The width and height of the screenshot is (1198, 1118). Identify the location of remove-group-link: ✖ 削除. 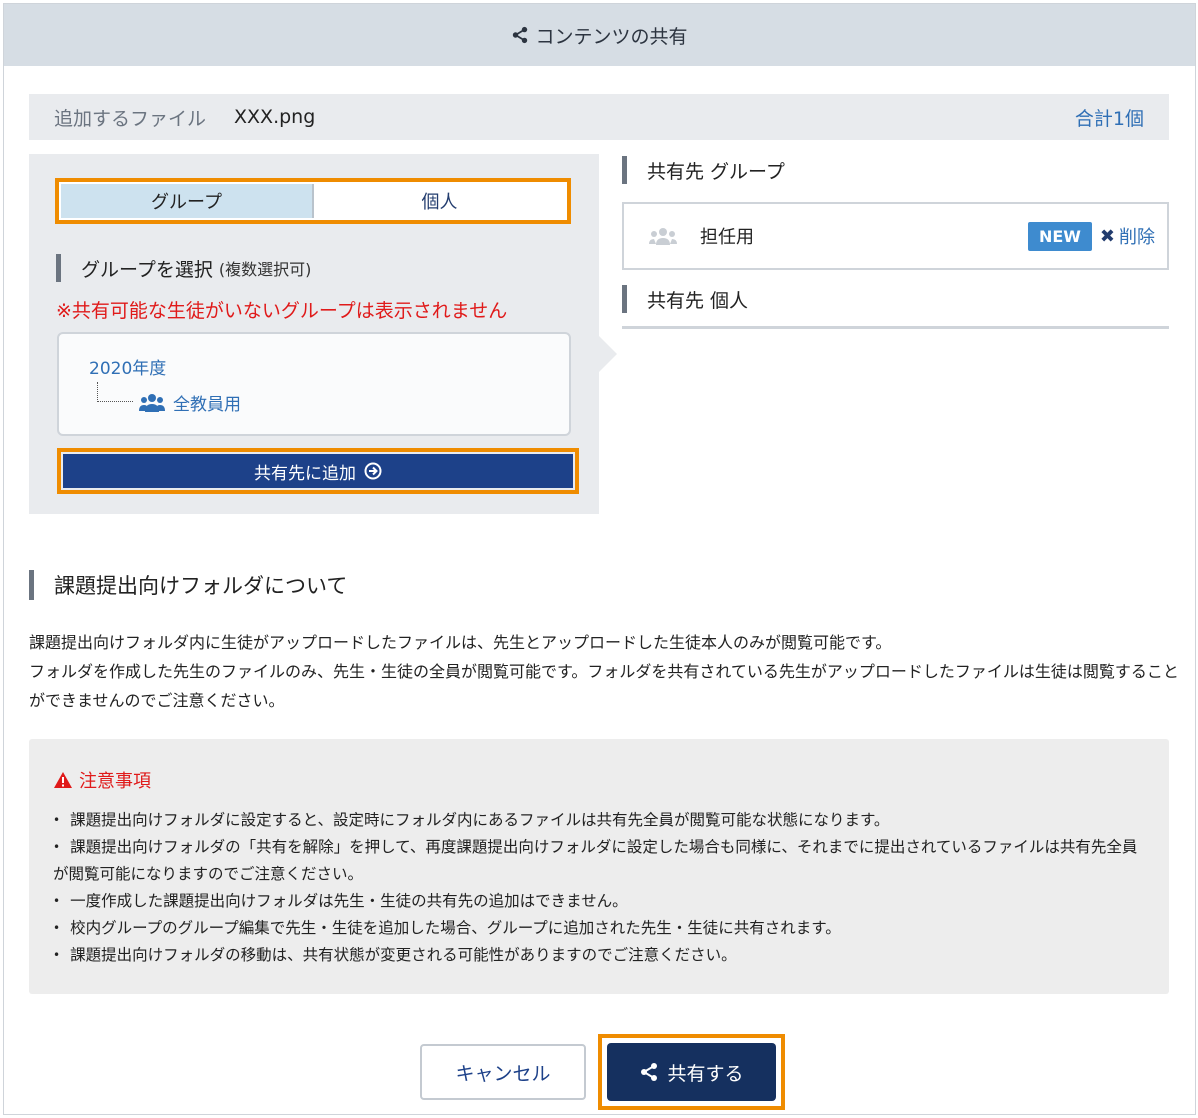
(1127, 236).